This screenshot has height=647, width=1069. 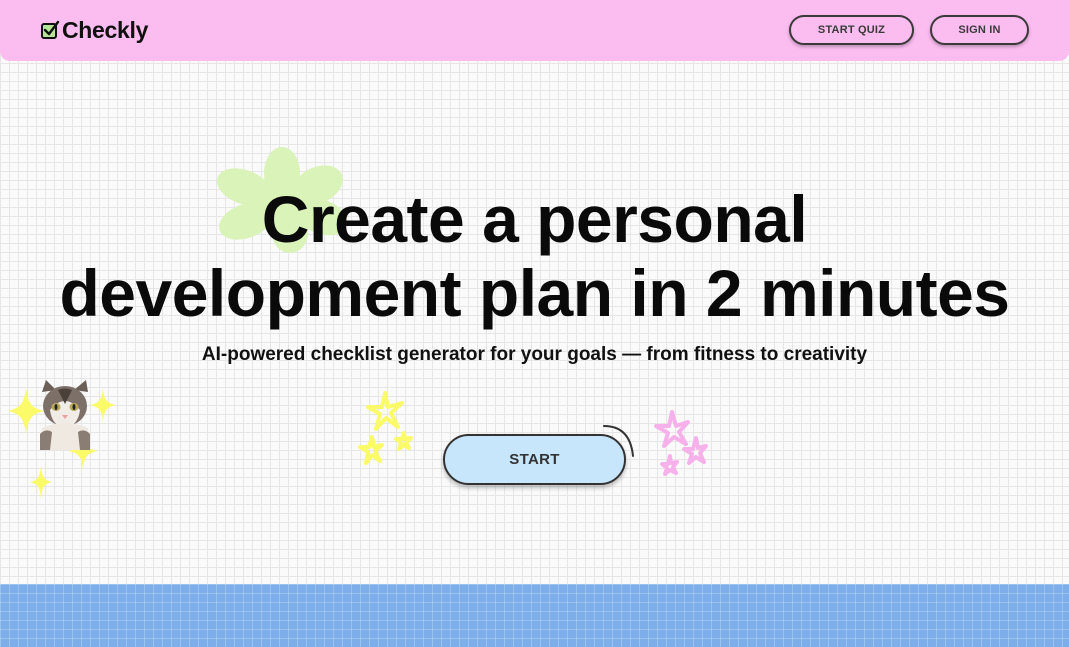 I want to click on logo: Checkly, so click(x=94, y=30).